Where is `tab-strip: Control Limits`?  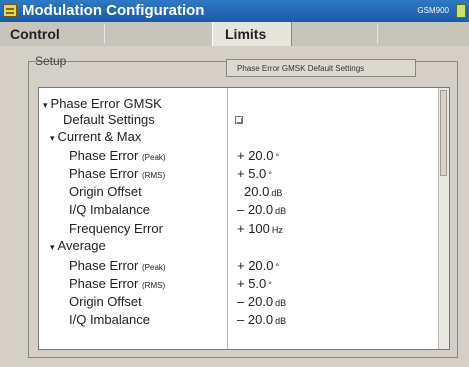 tab-strip: Control Limits is located at coordinates (234, 34).